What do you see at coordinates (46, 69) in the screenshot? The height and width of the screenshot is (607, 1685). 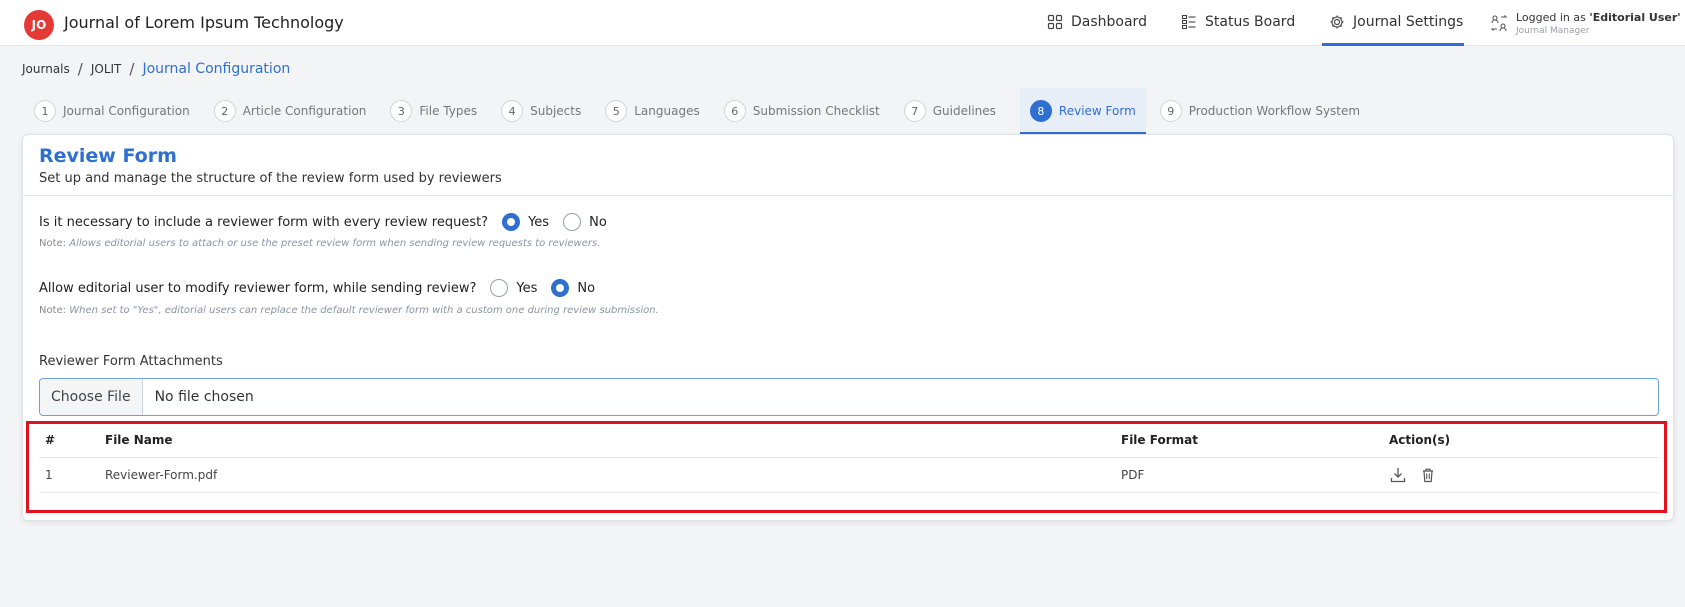 I see `breadcrumb-journals: Journals` at bounding box center [46, 69].